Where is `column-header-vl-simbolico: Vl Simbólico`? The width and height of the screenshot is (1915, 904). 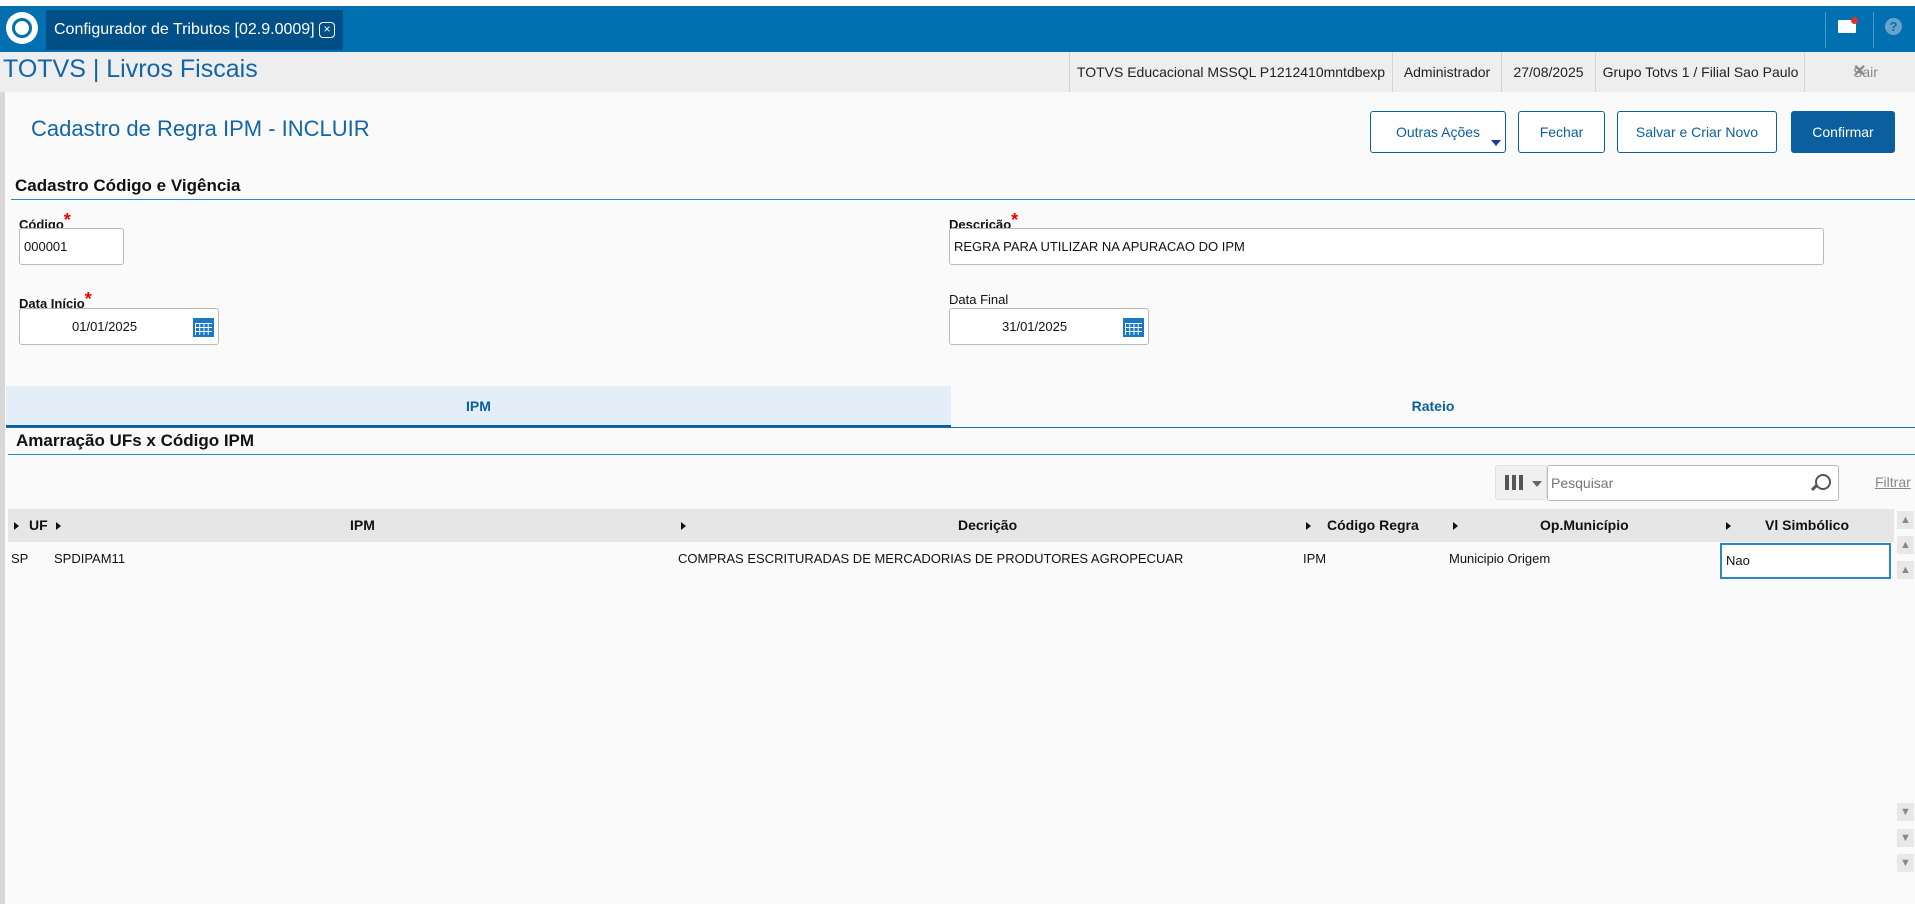 column-header-vl-simbolico: Vl Simbólico is located at coordinates (1807, 525).